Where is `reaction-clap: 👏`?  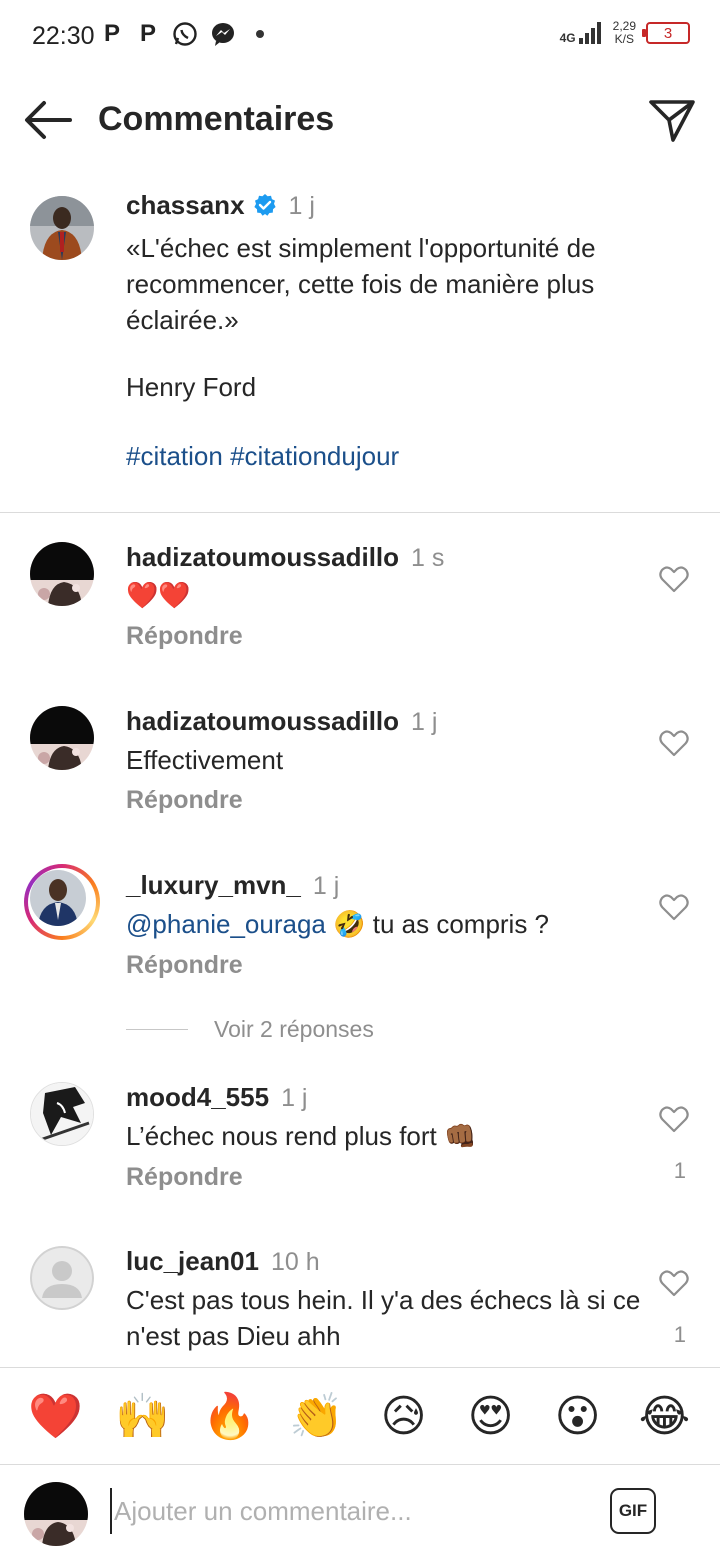 reaction-clap: 👏 is located at coordinates (317, 1416).